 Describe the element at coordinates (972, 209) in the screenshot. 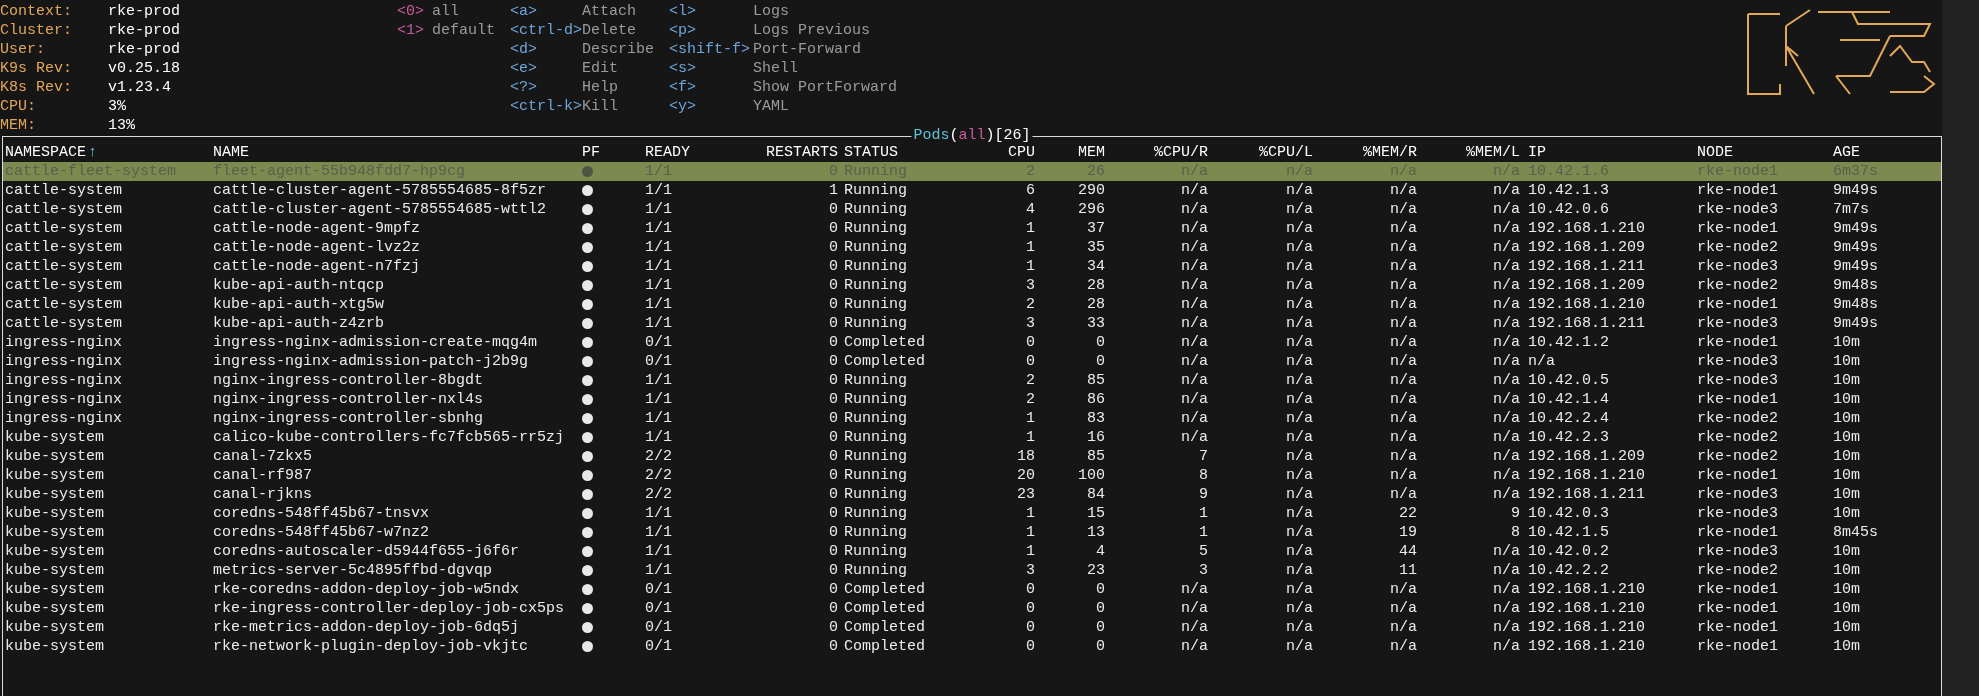

I see `table-row: cattle-system cattle-cluster-agent-5785554685-wttl2 1/1 0 Running 4 296 n/a n/a n/a n/a 10.42.0.6 rke-node3 7m7s` at that location.